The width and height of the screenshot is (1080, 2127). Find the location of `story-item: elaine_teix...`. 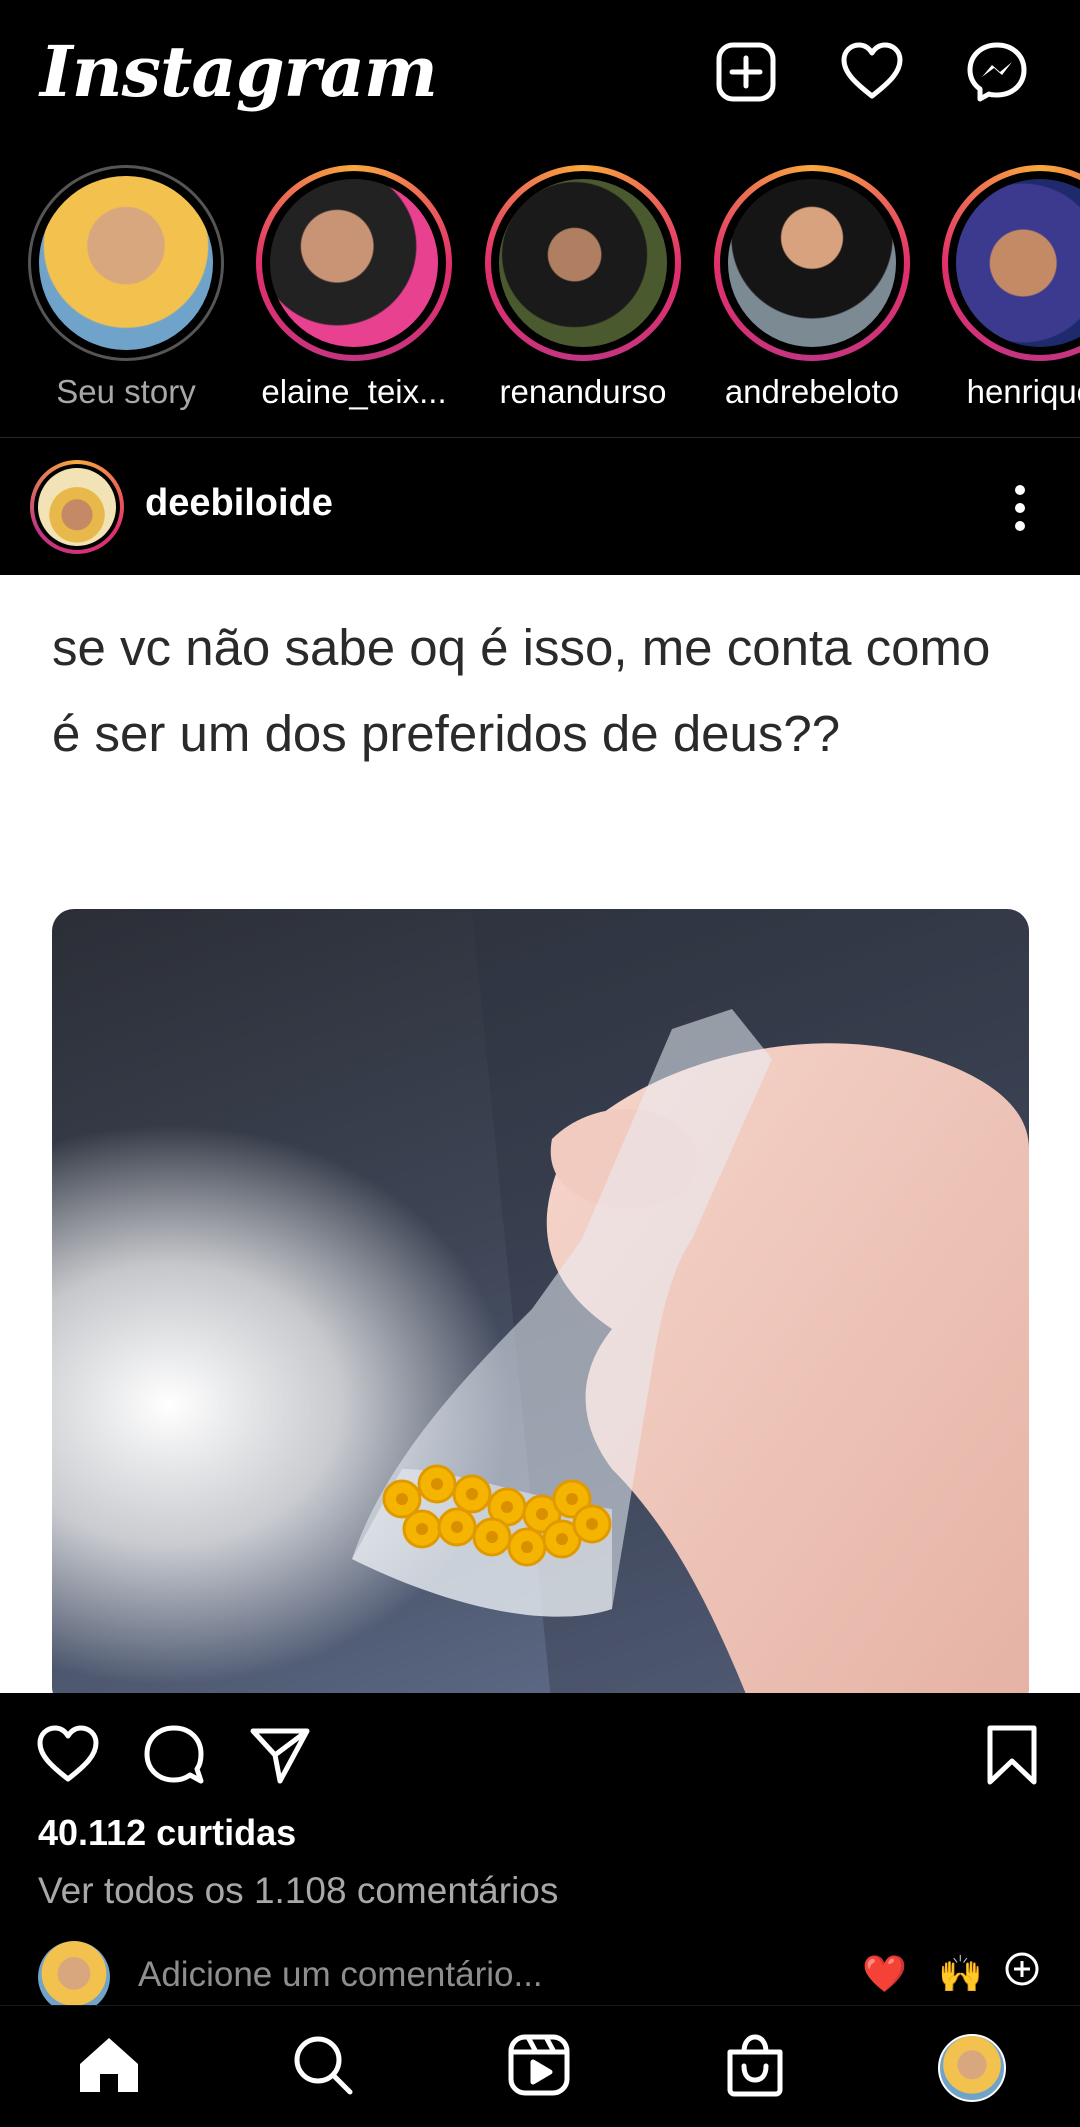

story-item: elaine_teix... is located at coordinates (354, 288).